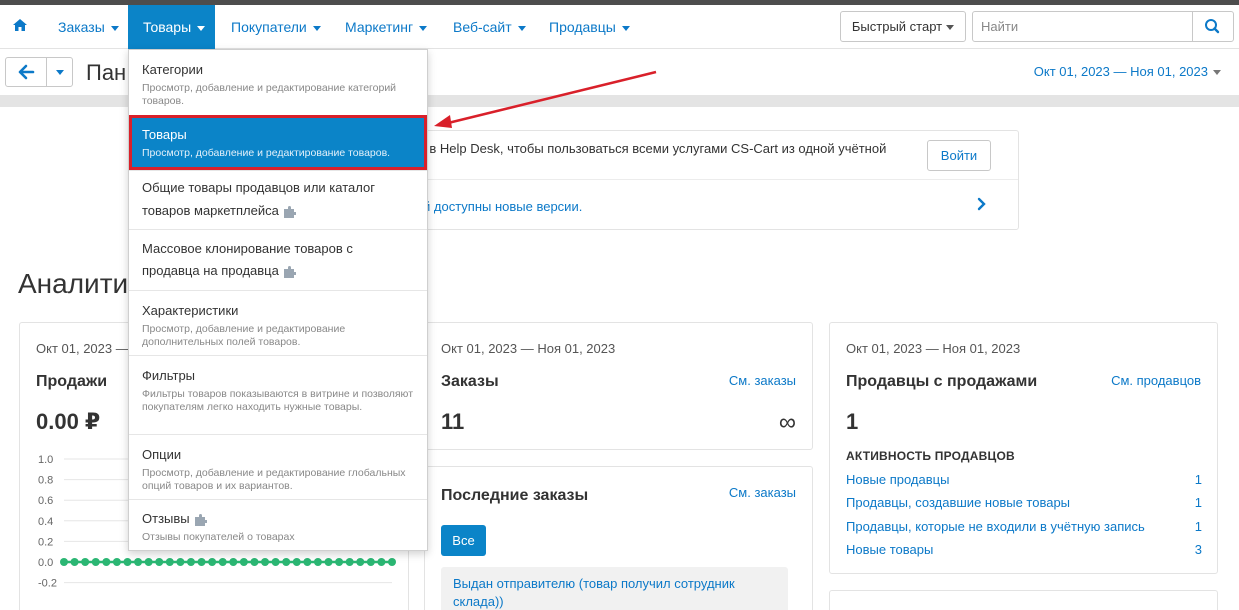 The width and height of the screenshot is (1239, 610). I want to click on new-versions-link: й доступны новые версии., so click(502, 206).